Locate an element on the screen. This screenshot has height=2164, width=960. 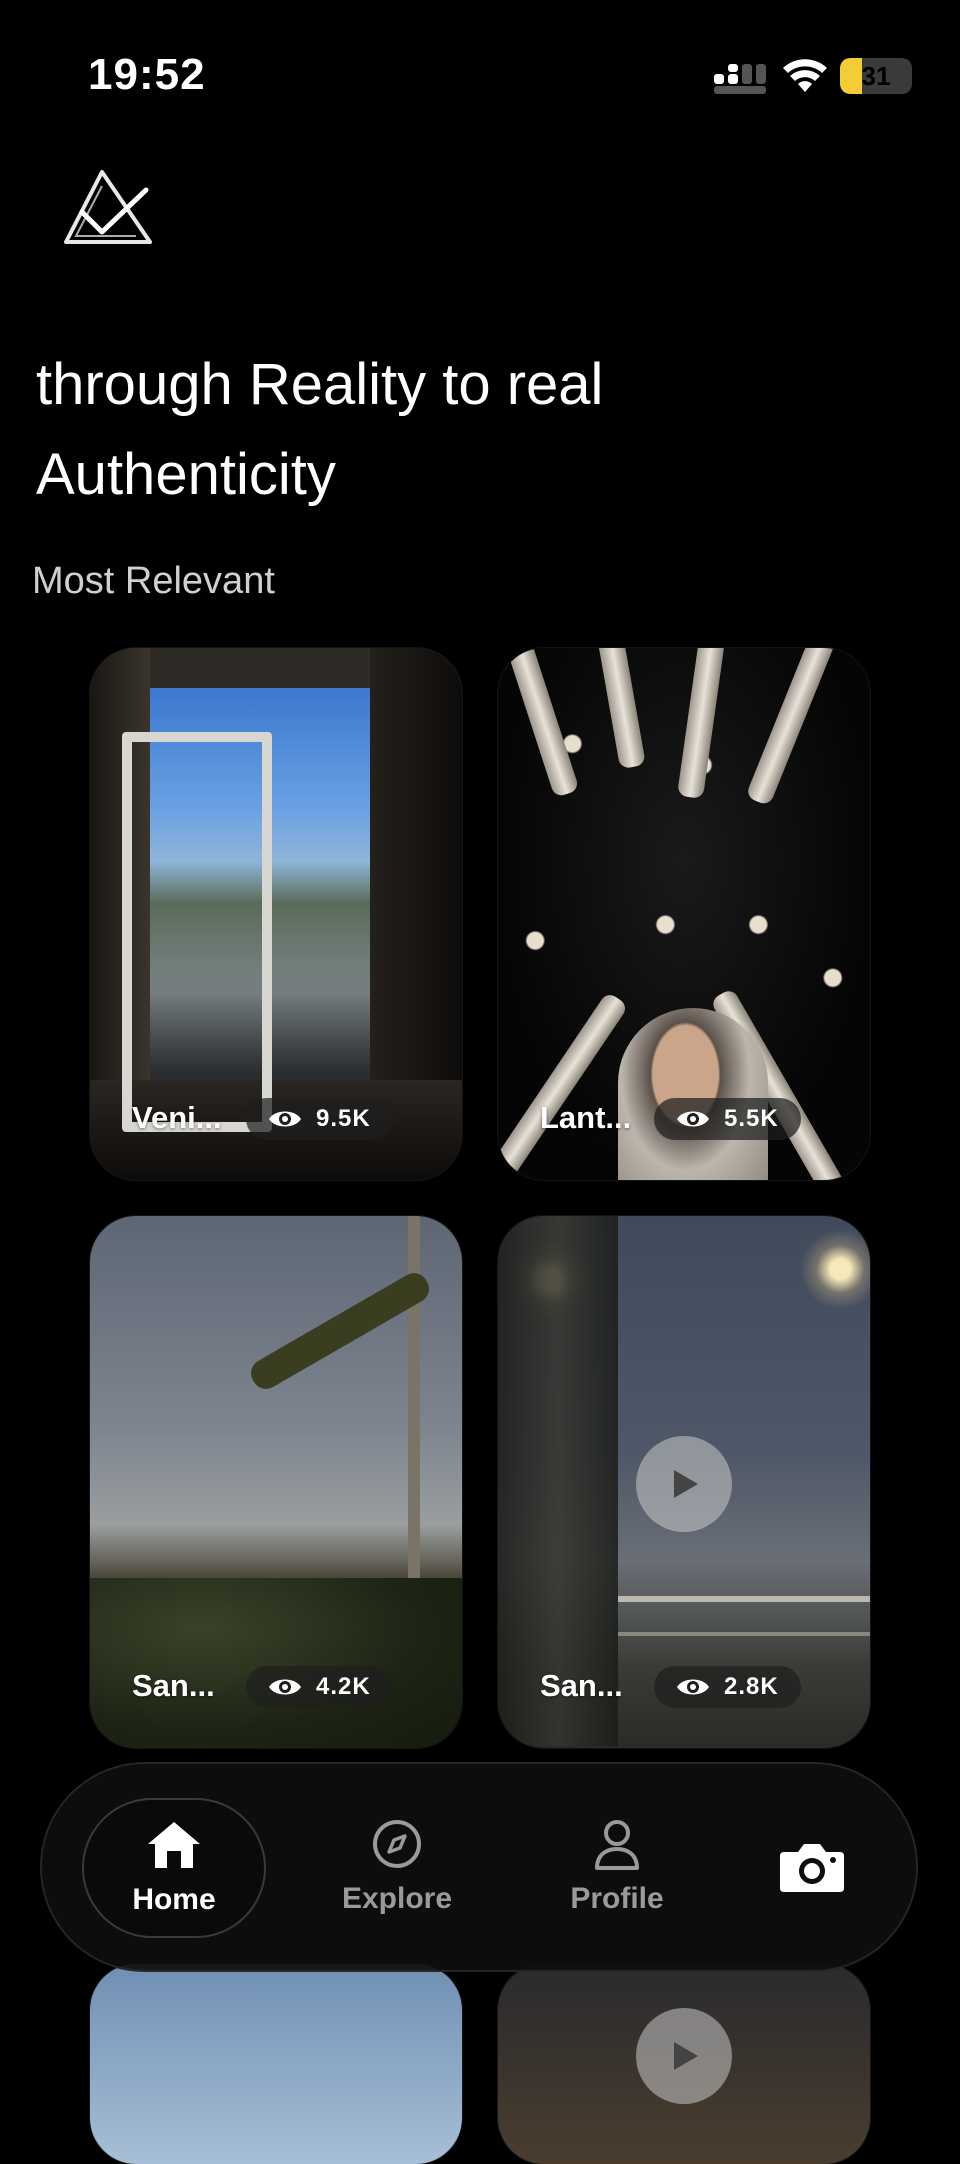
view-count-badge: 5.5K is located at coordinates (727, 1119).